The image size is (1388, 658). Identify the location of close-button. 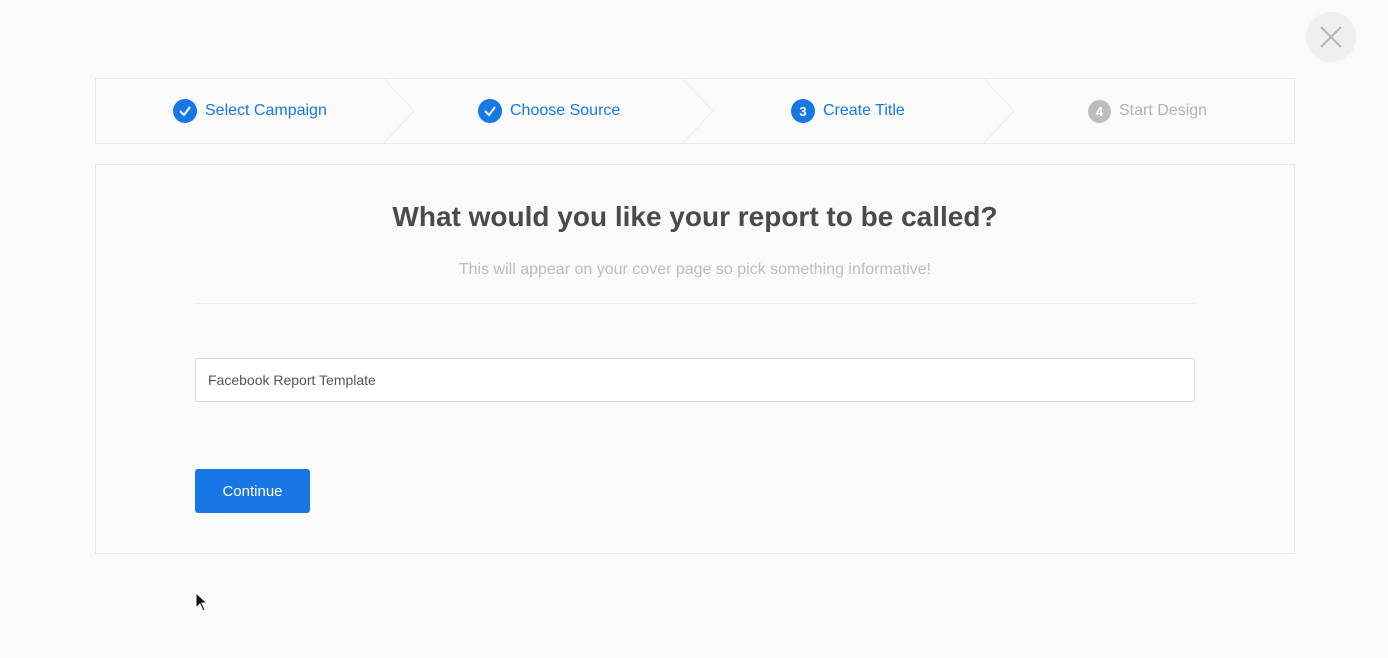
(1331, 37).